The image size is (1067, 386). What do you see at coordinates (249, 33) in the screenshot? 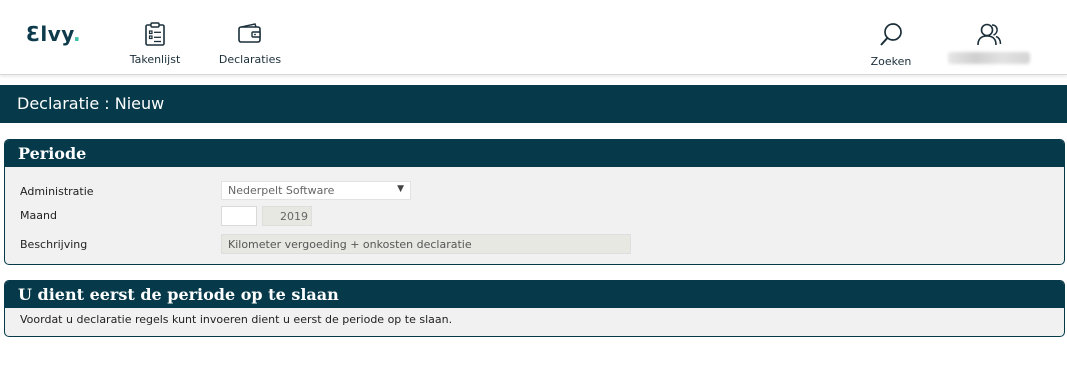
I see `wallet-icon` at bounding box center [249, 33].